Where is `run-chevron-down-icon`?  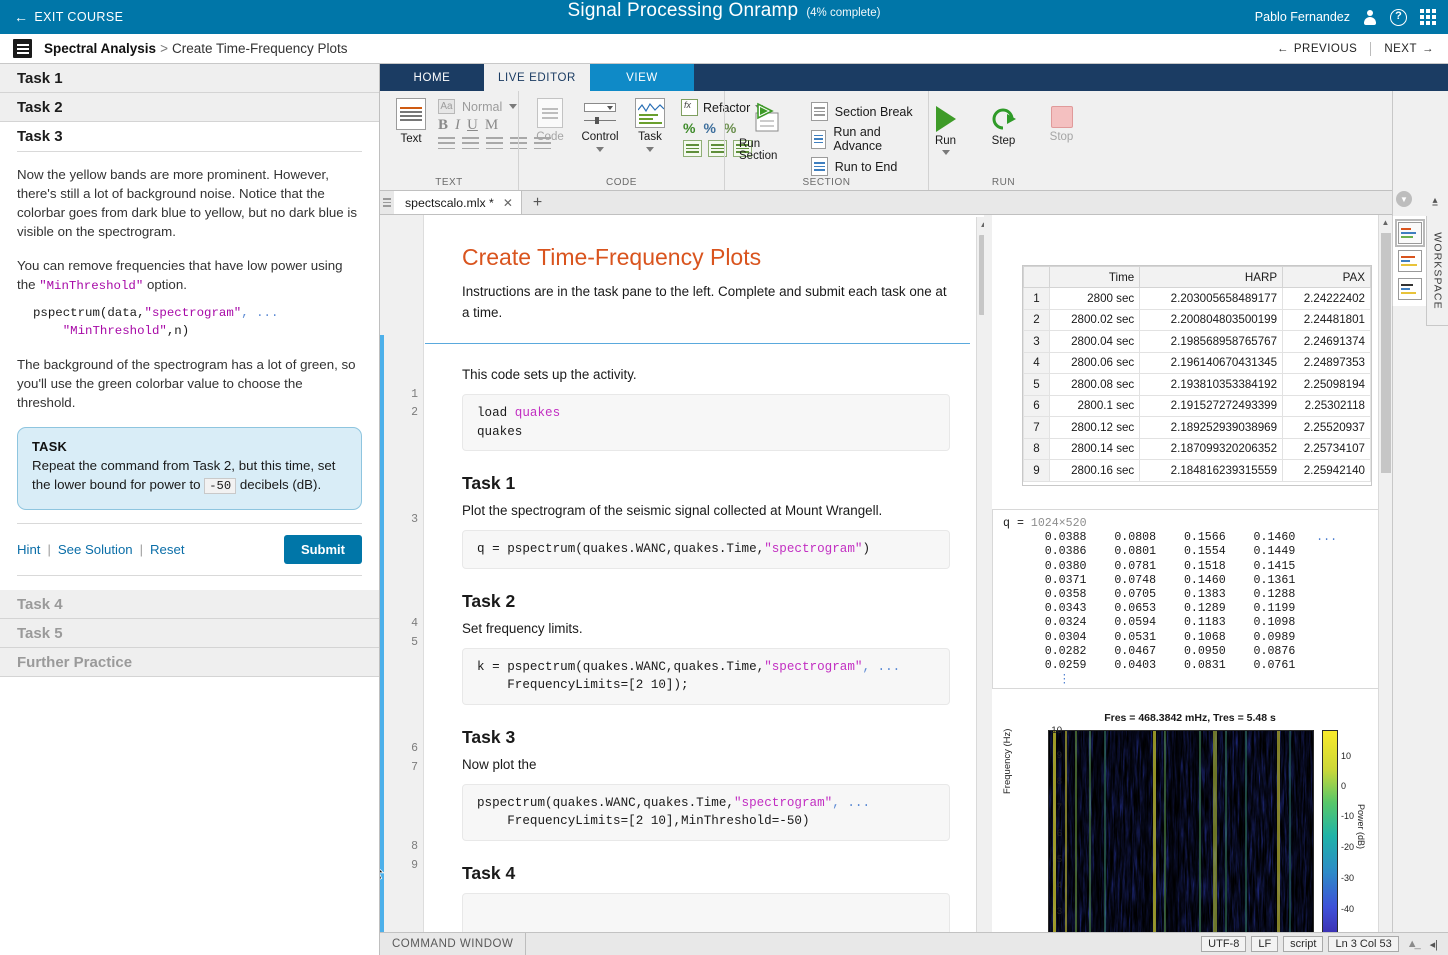 run-chevron-down-icon is located at coordinates (945, 152).